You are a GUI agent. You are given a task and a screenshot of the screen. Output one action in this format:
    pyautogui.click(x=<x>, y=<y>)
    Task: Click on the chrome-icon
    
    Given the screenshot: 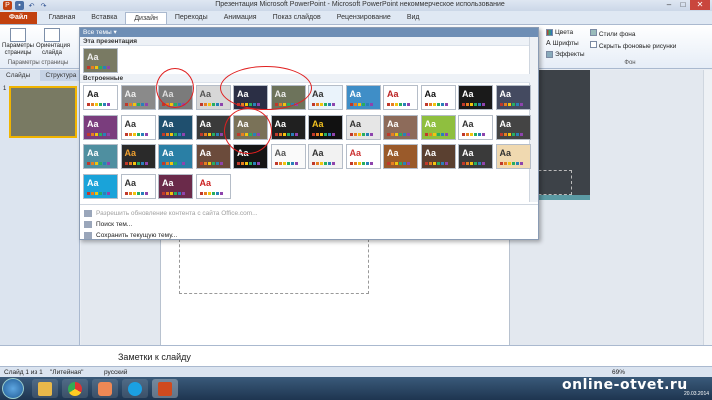 What is the action you would take?
    pyautogui.click(x=75, y=388)
    